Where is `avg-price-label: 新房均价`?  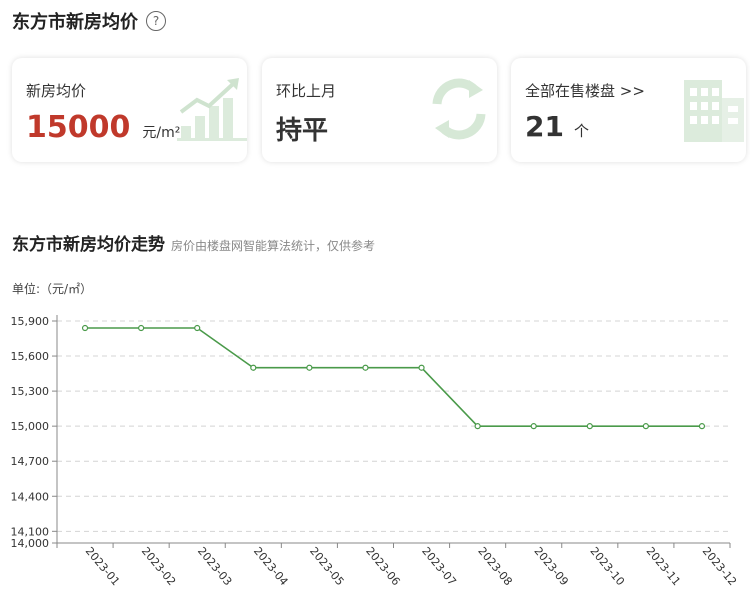
avg-price-label: 新房均价 is located at coordinates (56, 91).